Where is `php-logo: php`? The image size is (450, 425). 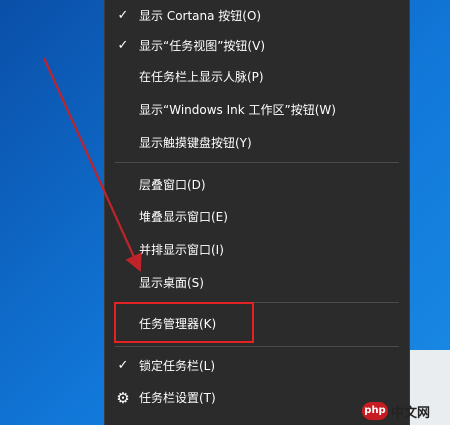 php-logo: php is located at coordinates (375, 411).